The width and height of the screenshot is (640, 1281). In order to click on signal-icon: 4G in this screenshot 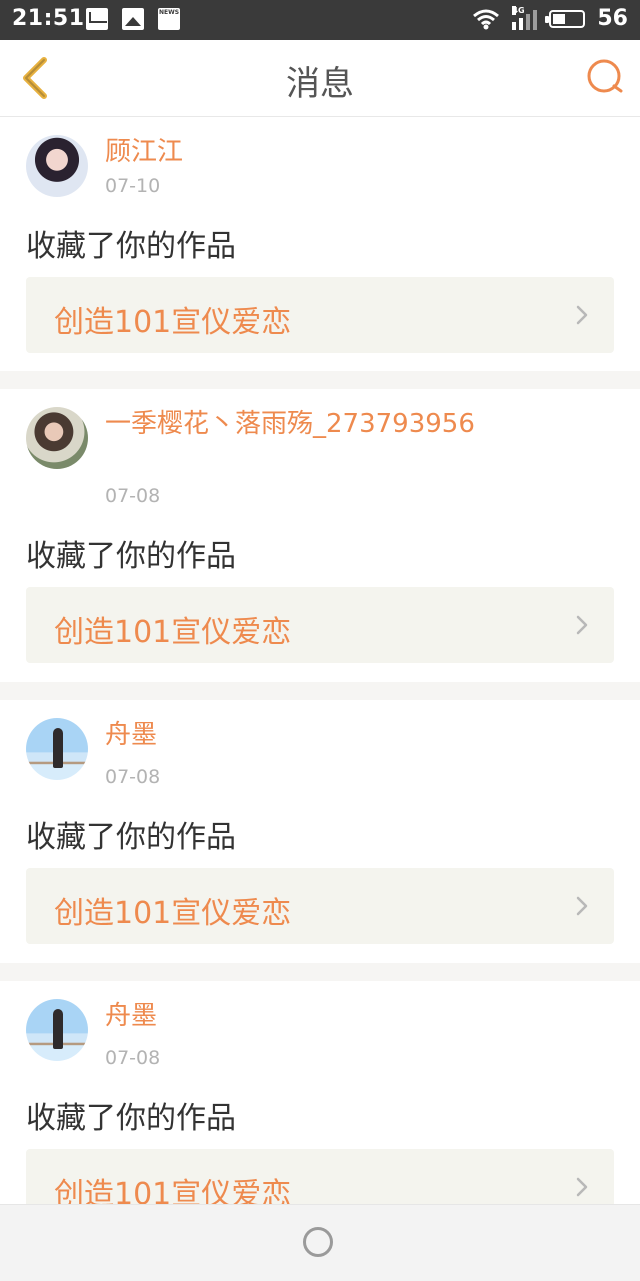, I will do `click(525, 17)`.